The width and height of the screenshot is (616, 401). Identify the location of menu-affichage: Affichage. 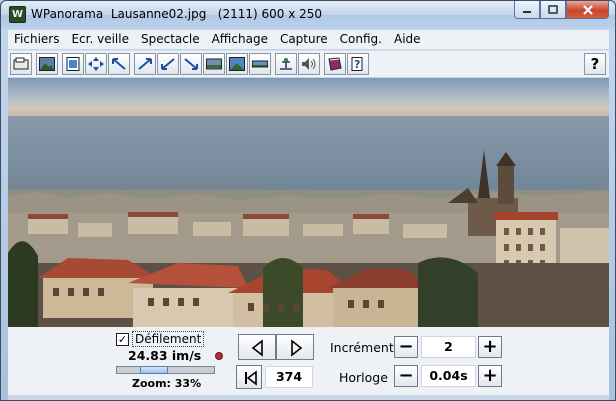
(240, 39).